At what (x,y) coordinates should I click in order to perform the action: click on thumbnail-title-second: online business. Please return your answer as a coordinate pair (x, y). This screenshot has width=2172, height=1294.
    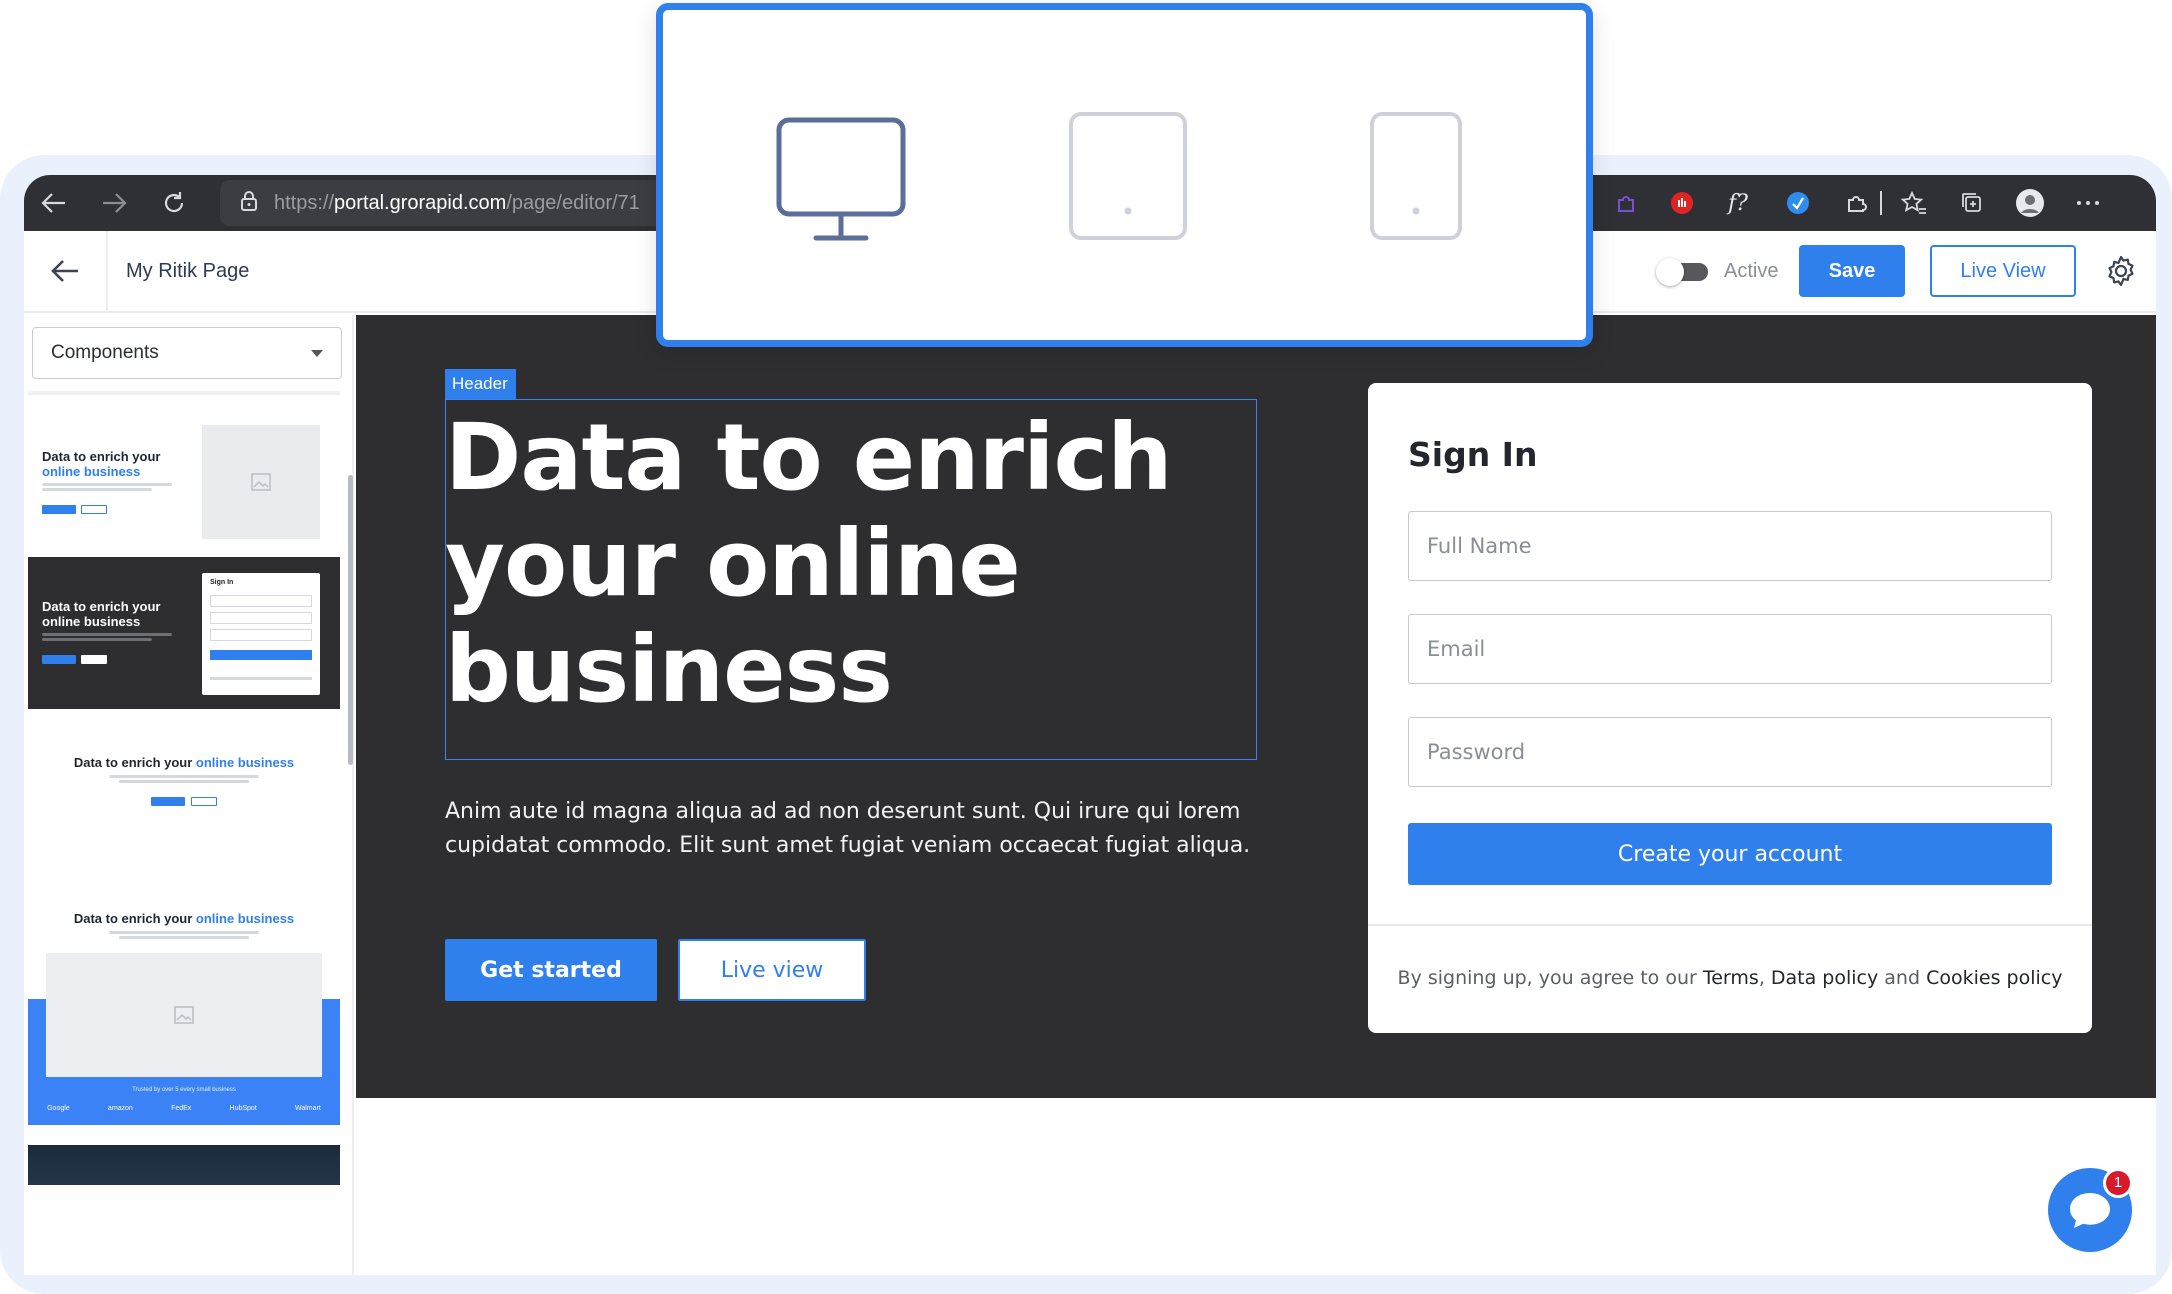
    Looking at the image, I should click on (91, 621).